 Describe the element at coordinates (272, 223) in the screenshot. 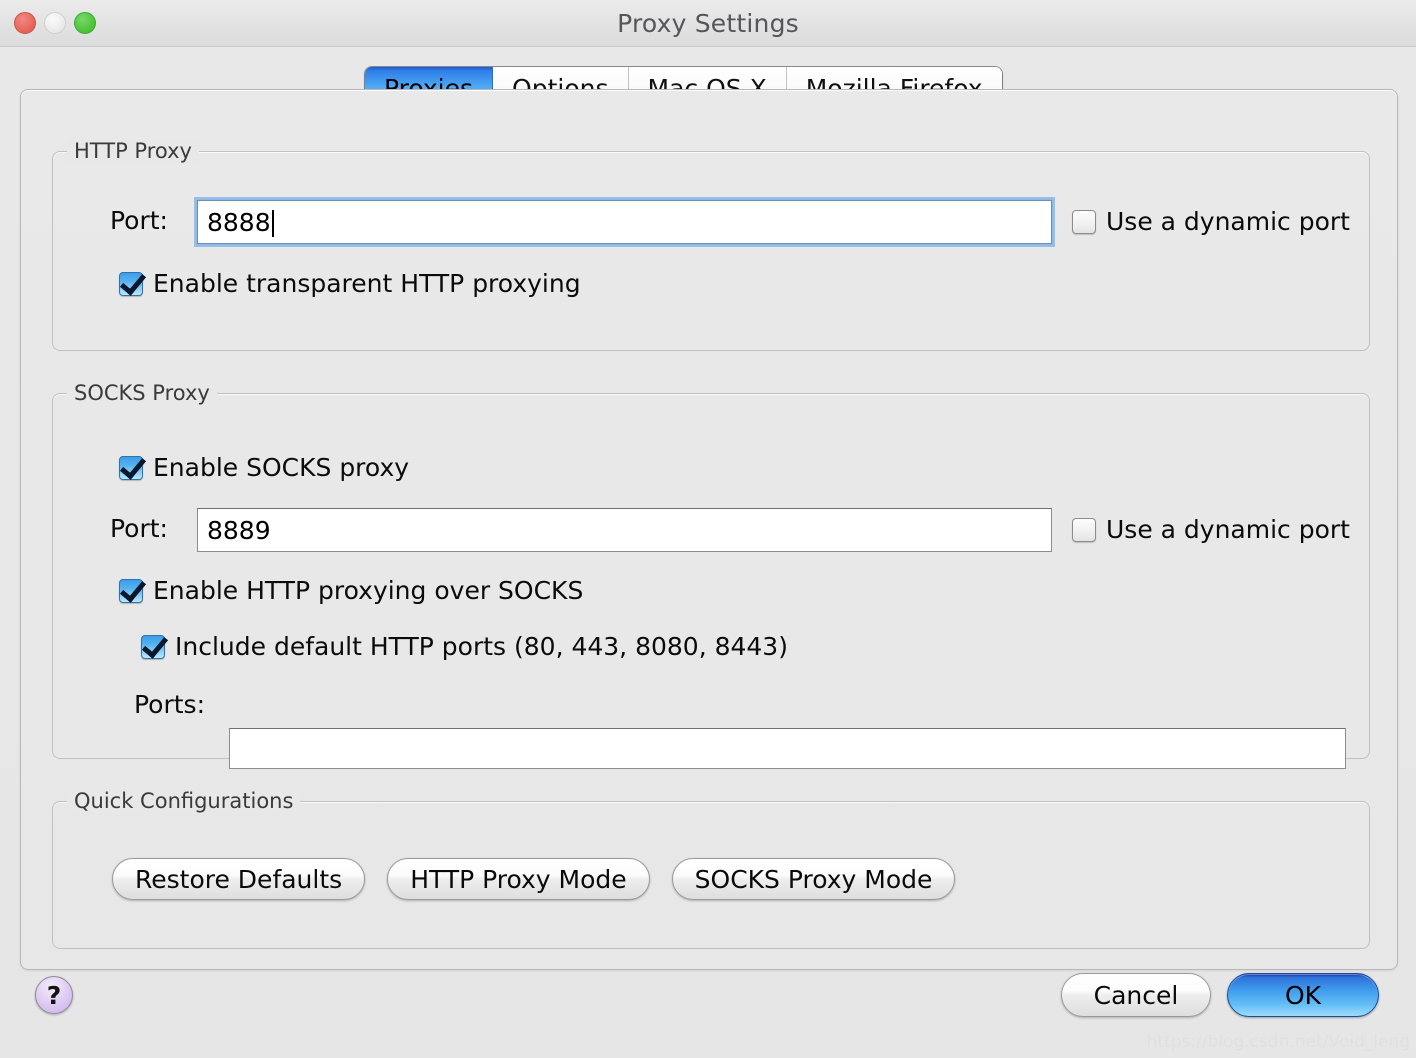

I see `text-caret` at that location.